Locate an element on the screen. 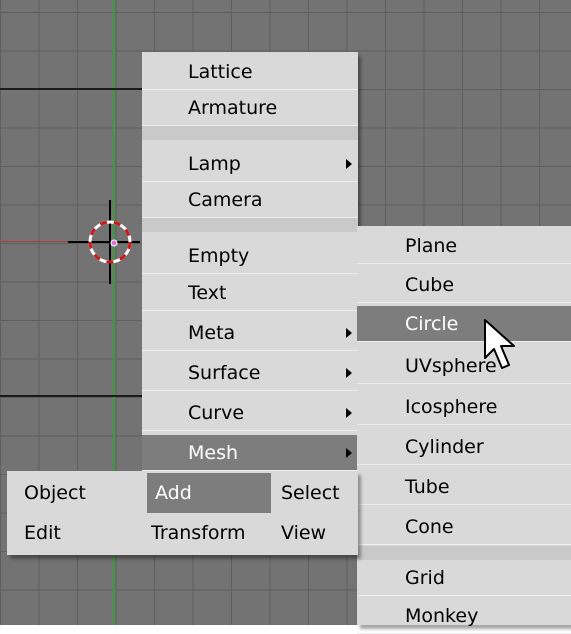 Image resolution: width=571 pixels, height=634 pixels. menu-select-label: Select is located at coordinates (310, 493).